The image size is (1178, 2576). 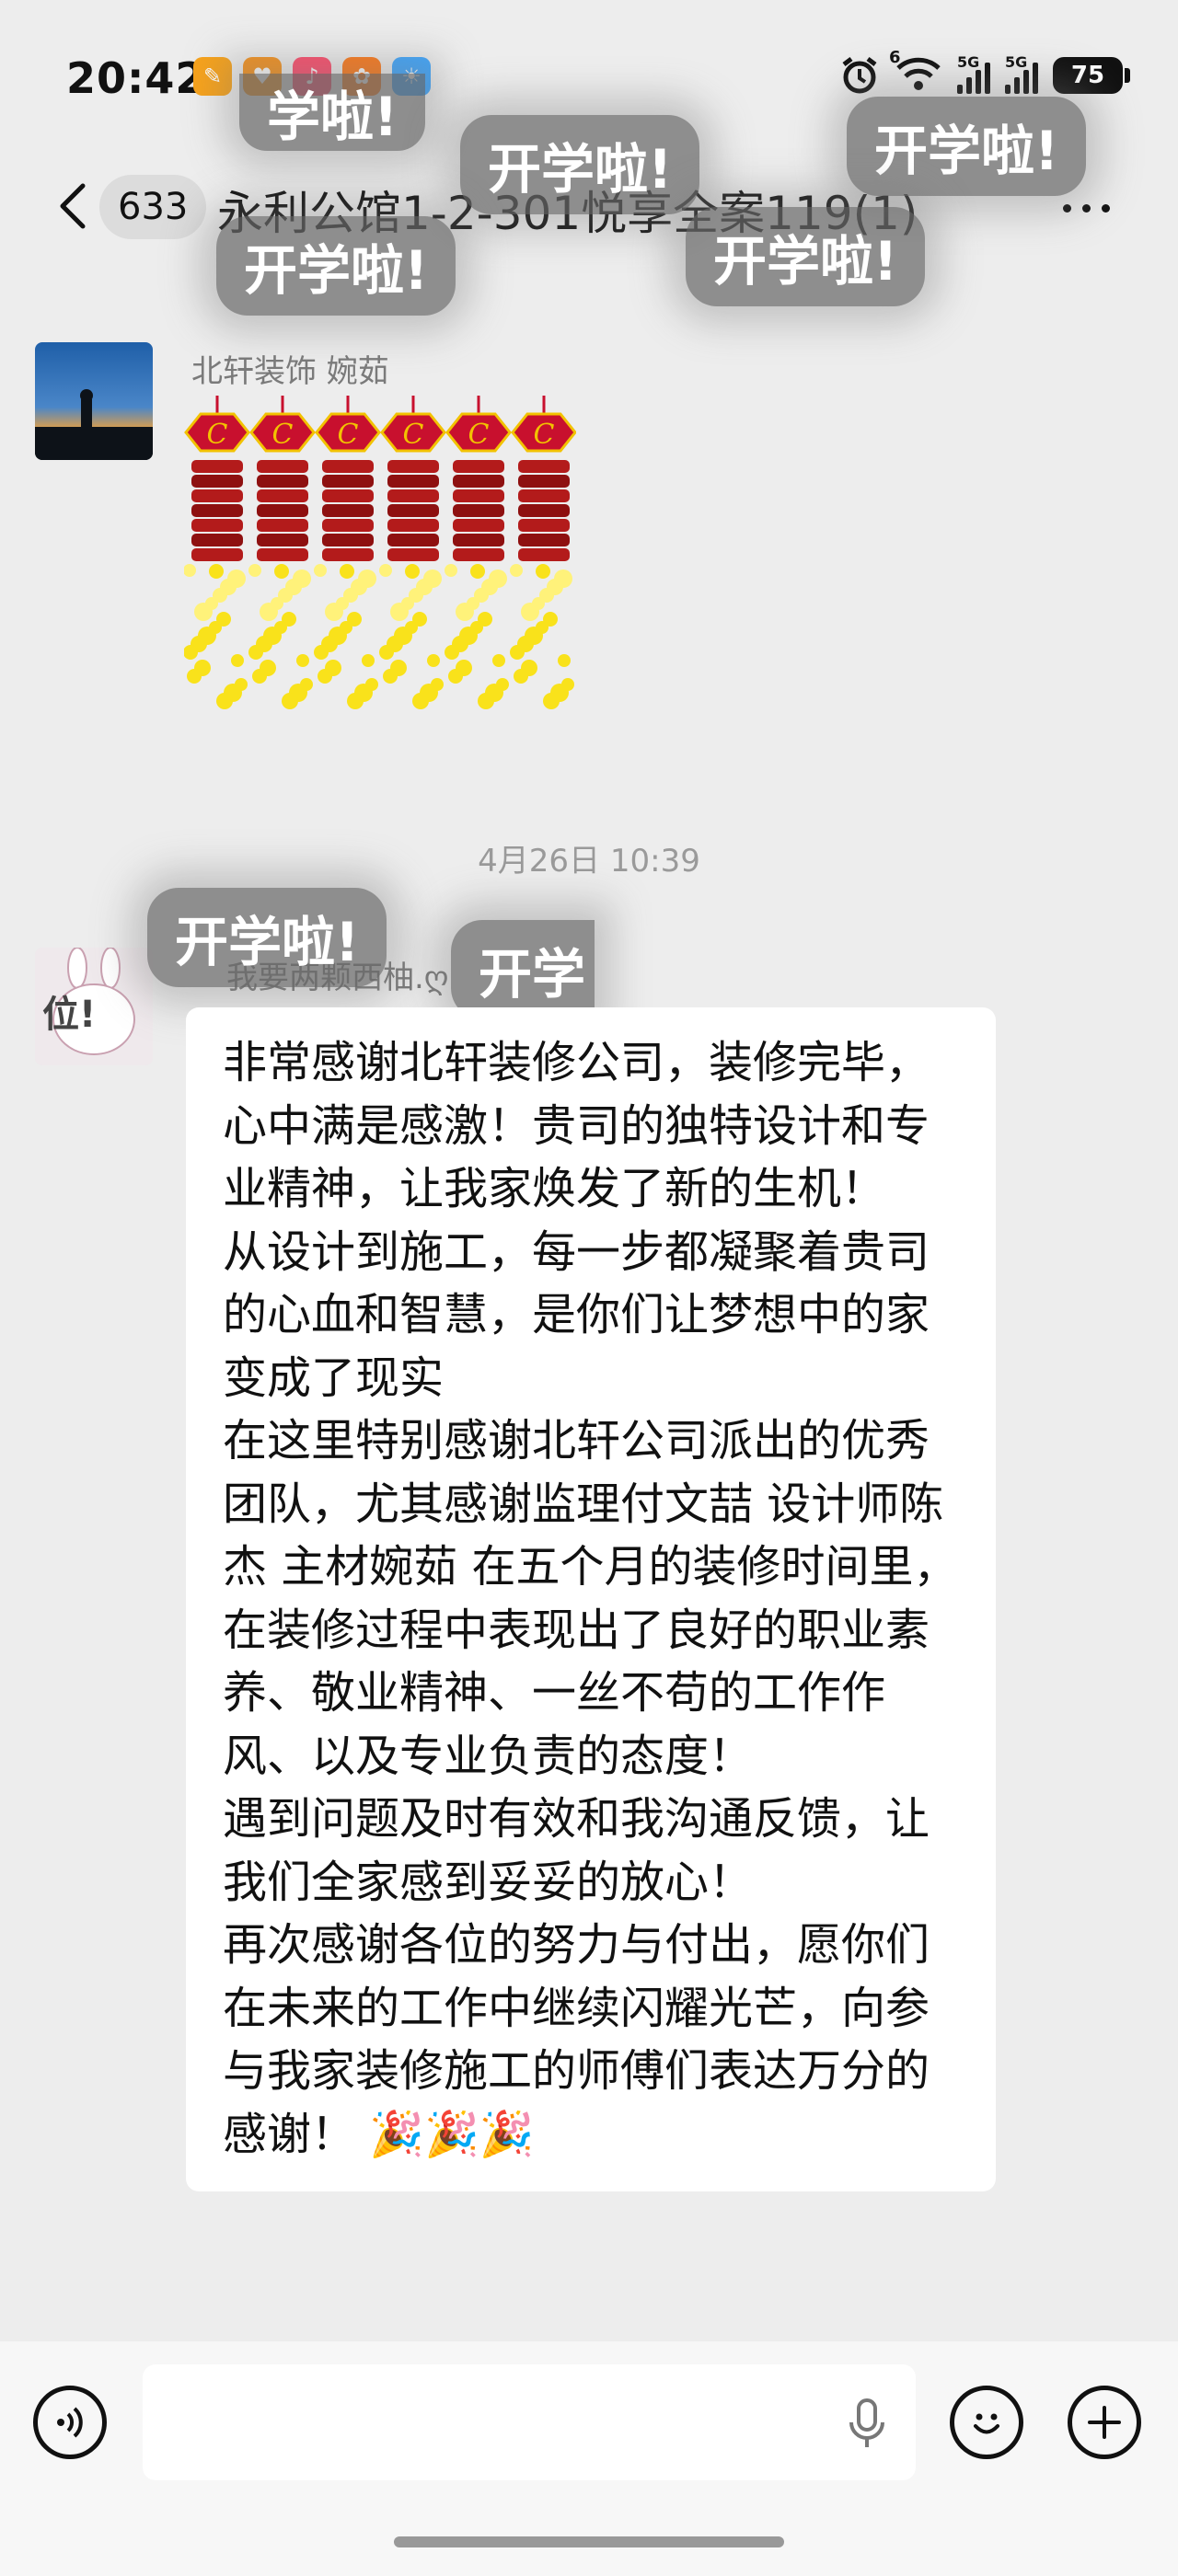 What do you see at coordinates (867, 2424) in the screenshot?
I see `microphone-icon` at bounding box center [867, 2424].